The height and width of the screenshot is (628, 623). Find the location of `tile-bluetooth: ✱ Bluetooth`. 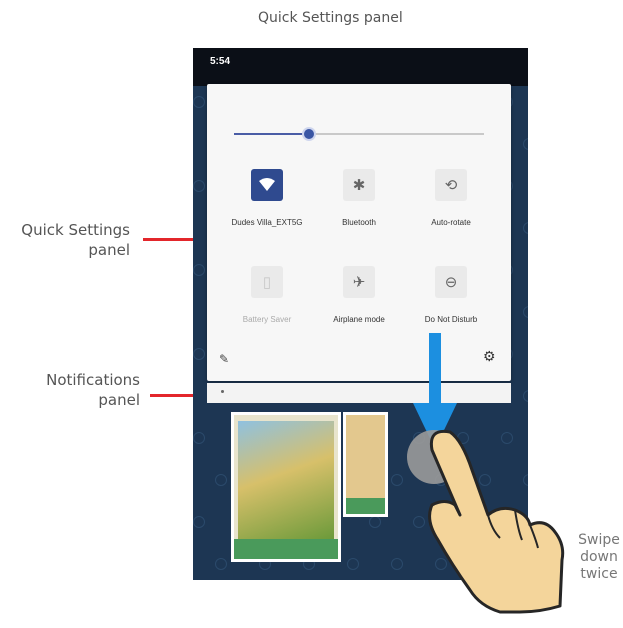

tile-bluetooth: ✱ Bluetooth is located at coordinates (359, 198).